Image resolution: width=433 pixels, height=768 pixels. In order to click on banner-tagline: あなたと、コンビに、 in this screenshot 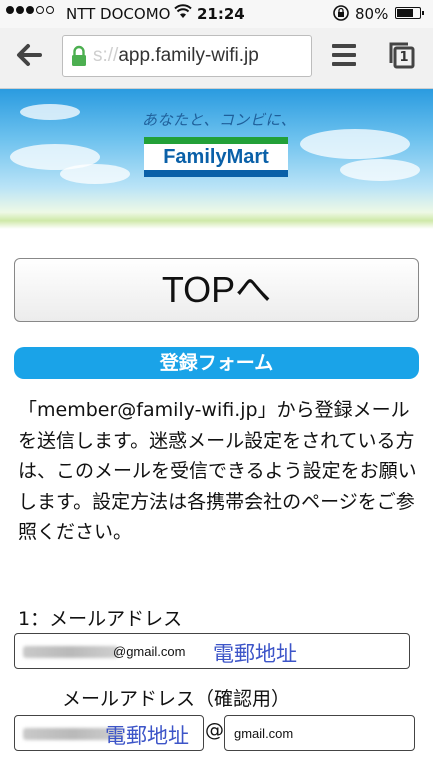, I will do `click(219, 120)`.